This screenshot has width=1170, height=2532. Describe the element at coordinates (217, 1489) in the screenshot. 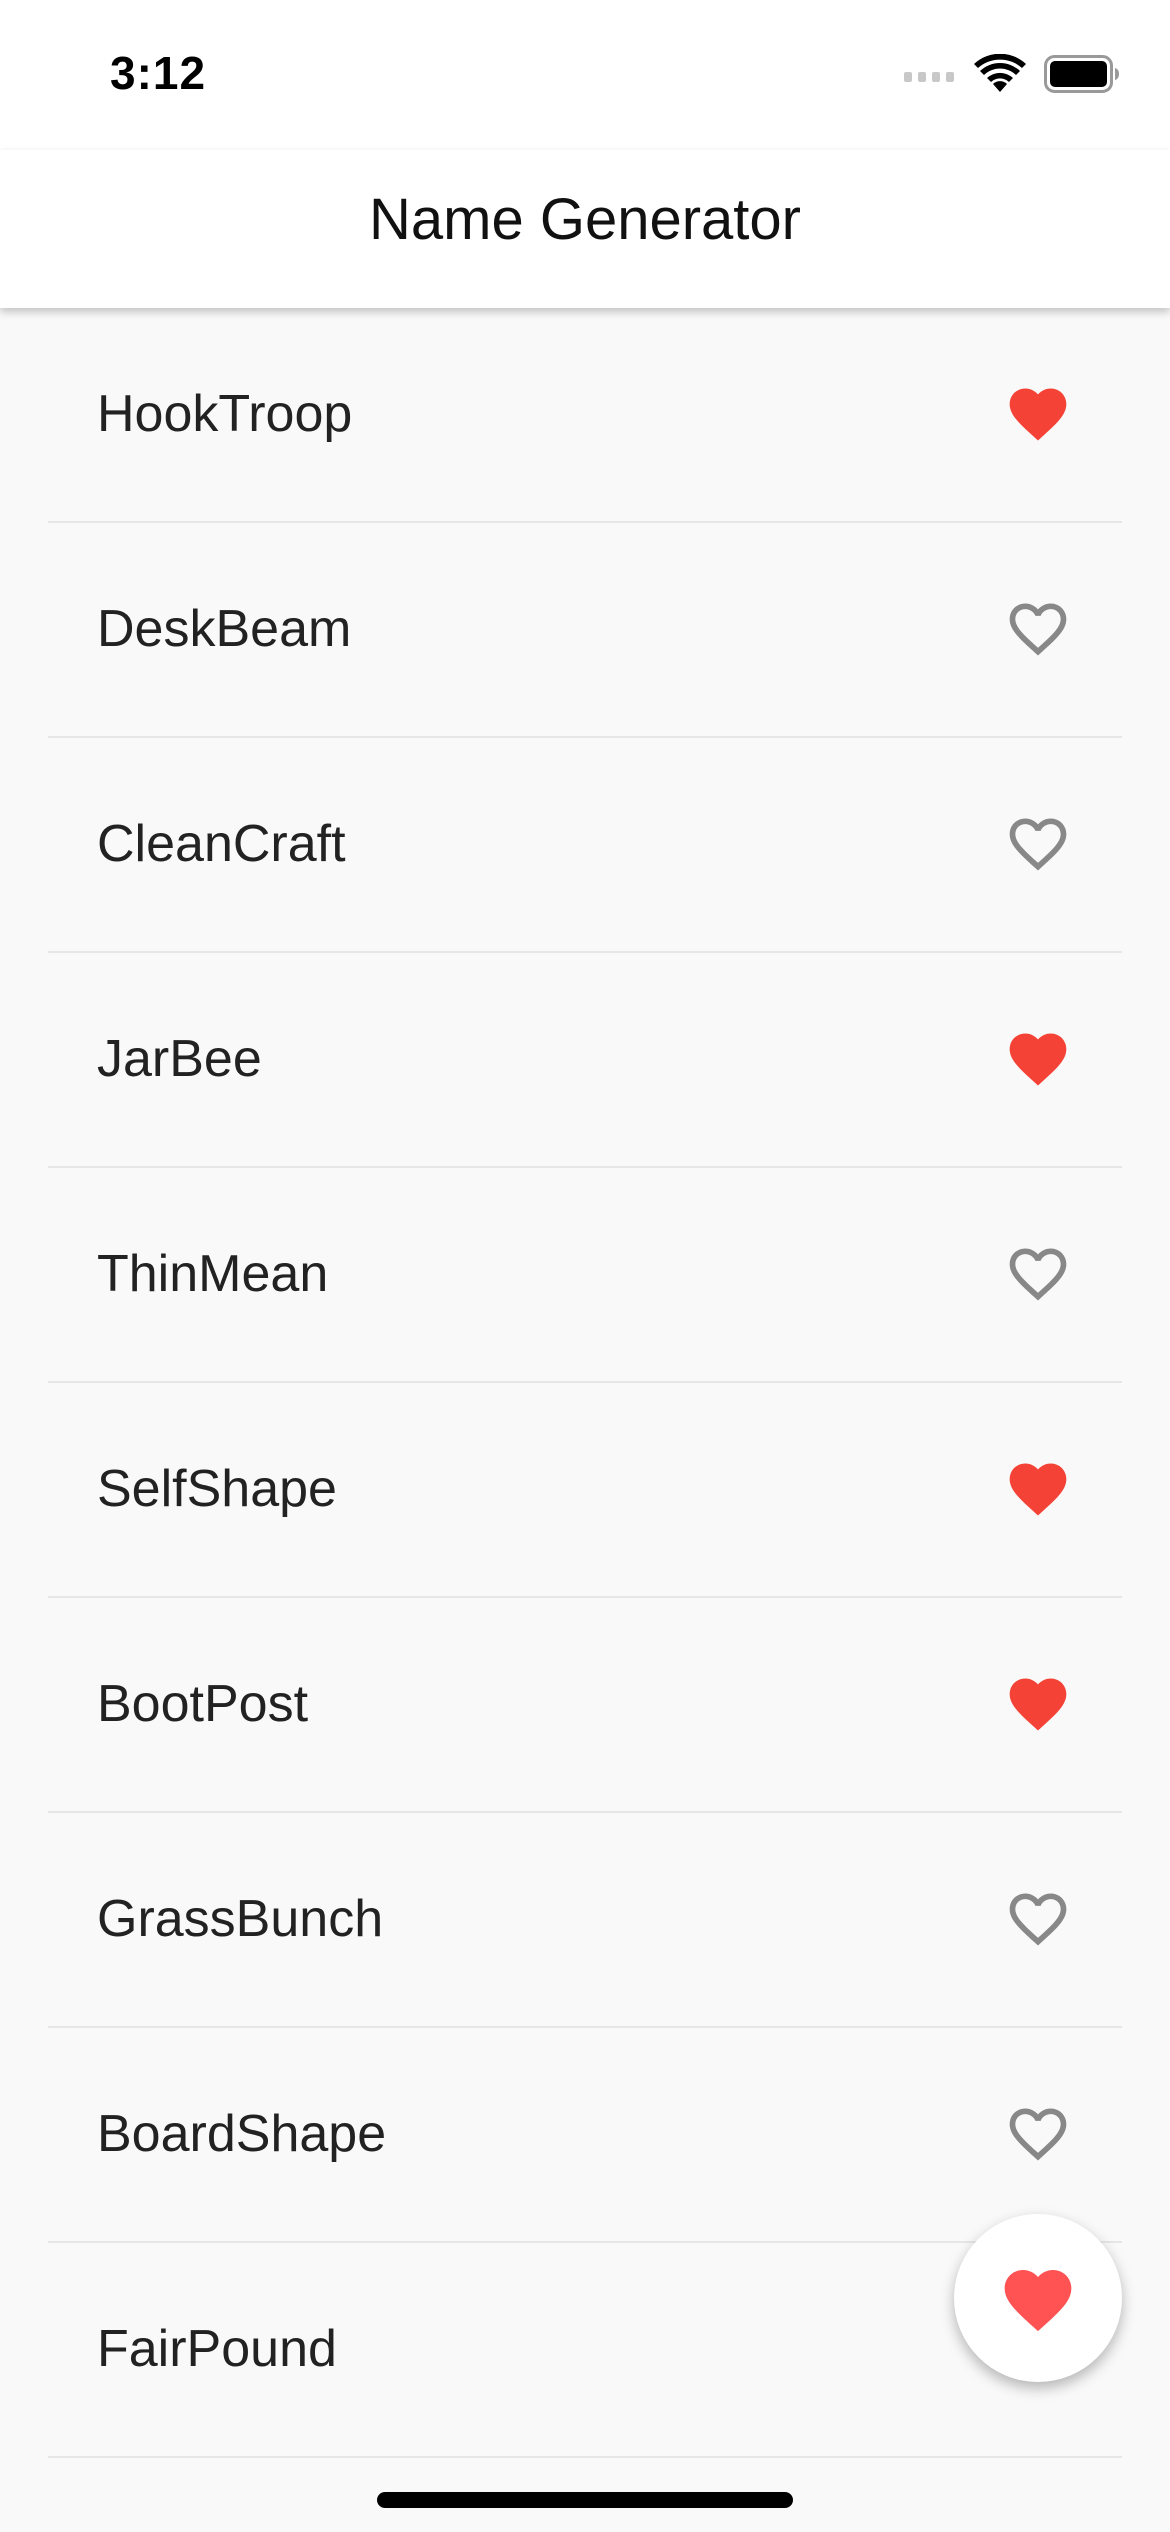

I see `name-label: SelfShape` at that location.